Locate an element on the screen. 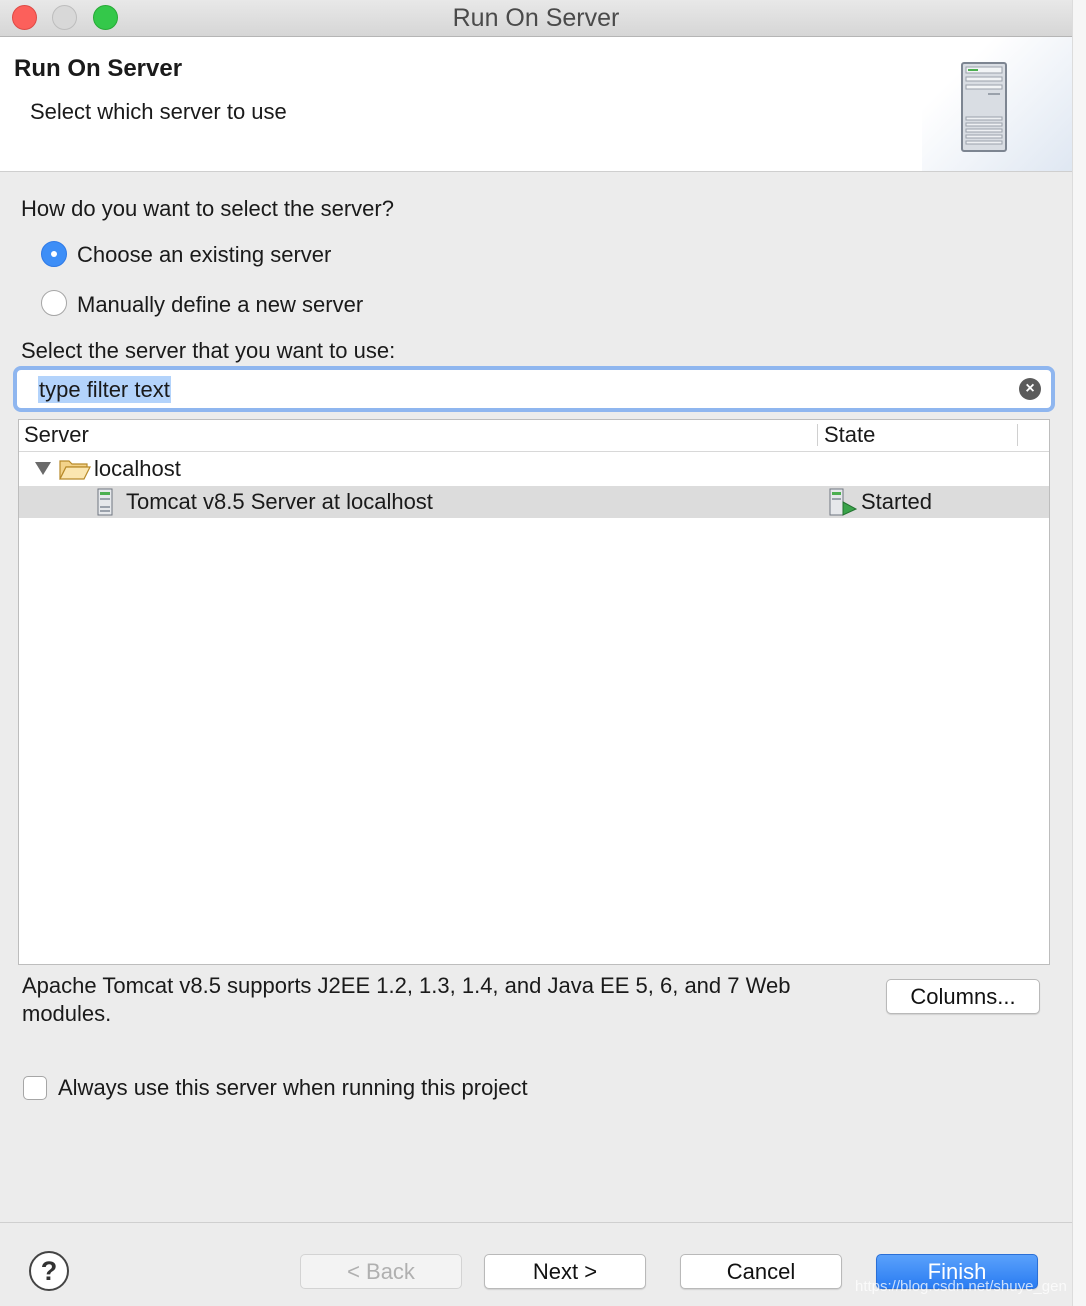 The height and width of the screenshot is (1306, 1086). row-state-tomcat: Started is located at coordinates (896, 501).